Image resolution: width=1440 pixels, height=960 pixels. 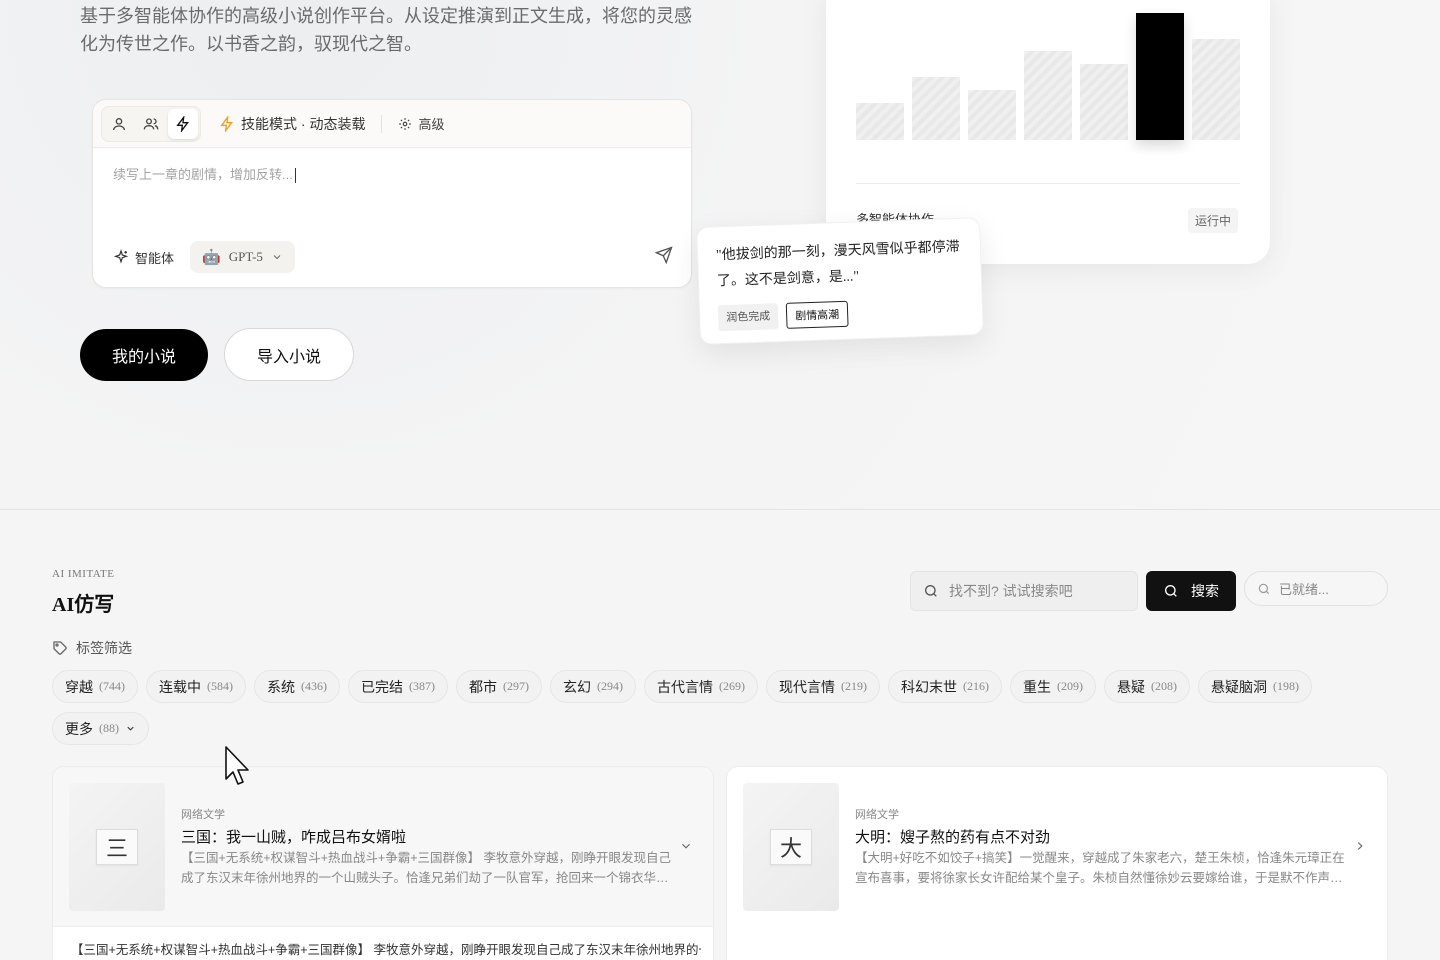 I want to click on search-button: 搜索, so click(x=1191, y=591).